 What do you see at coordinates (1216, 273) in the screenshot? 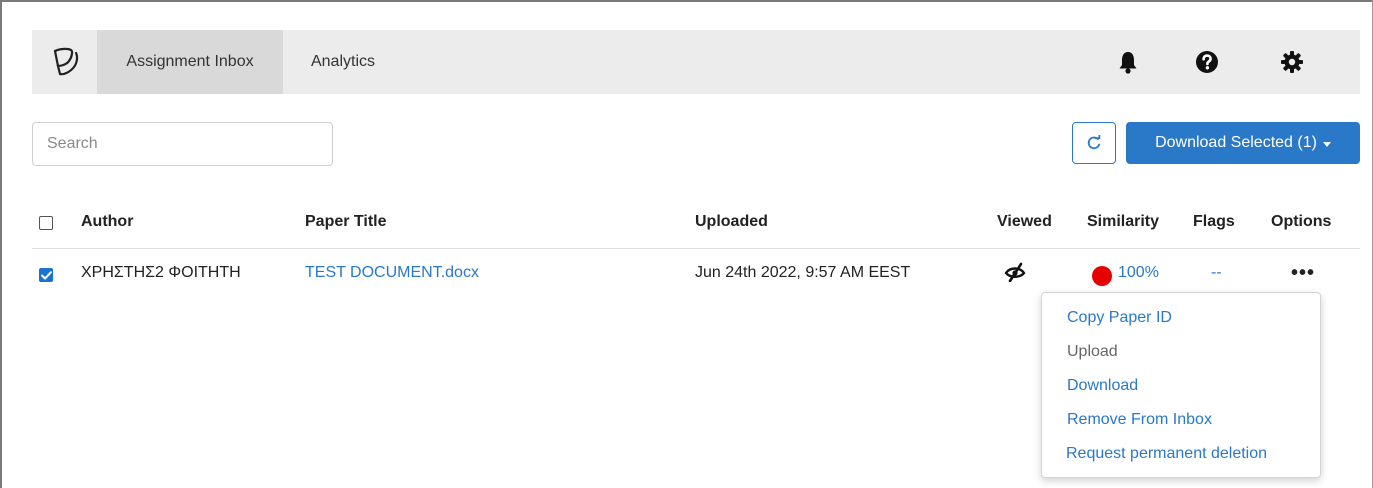
I see `flags-cell: --` at bounding box center [1216, 273].